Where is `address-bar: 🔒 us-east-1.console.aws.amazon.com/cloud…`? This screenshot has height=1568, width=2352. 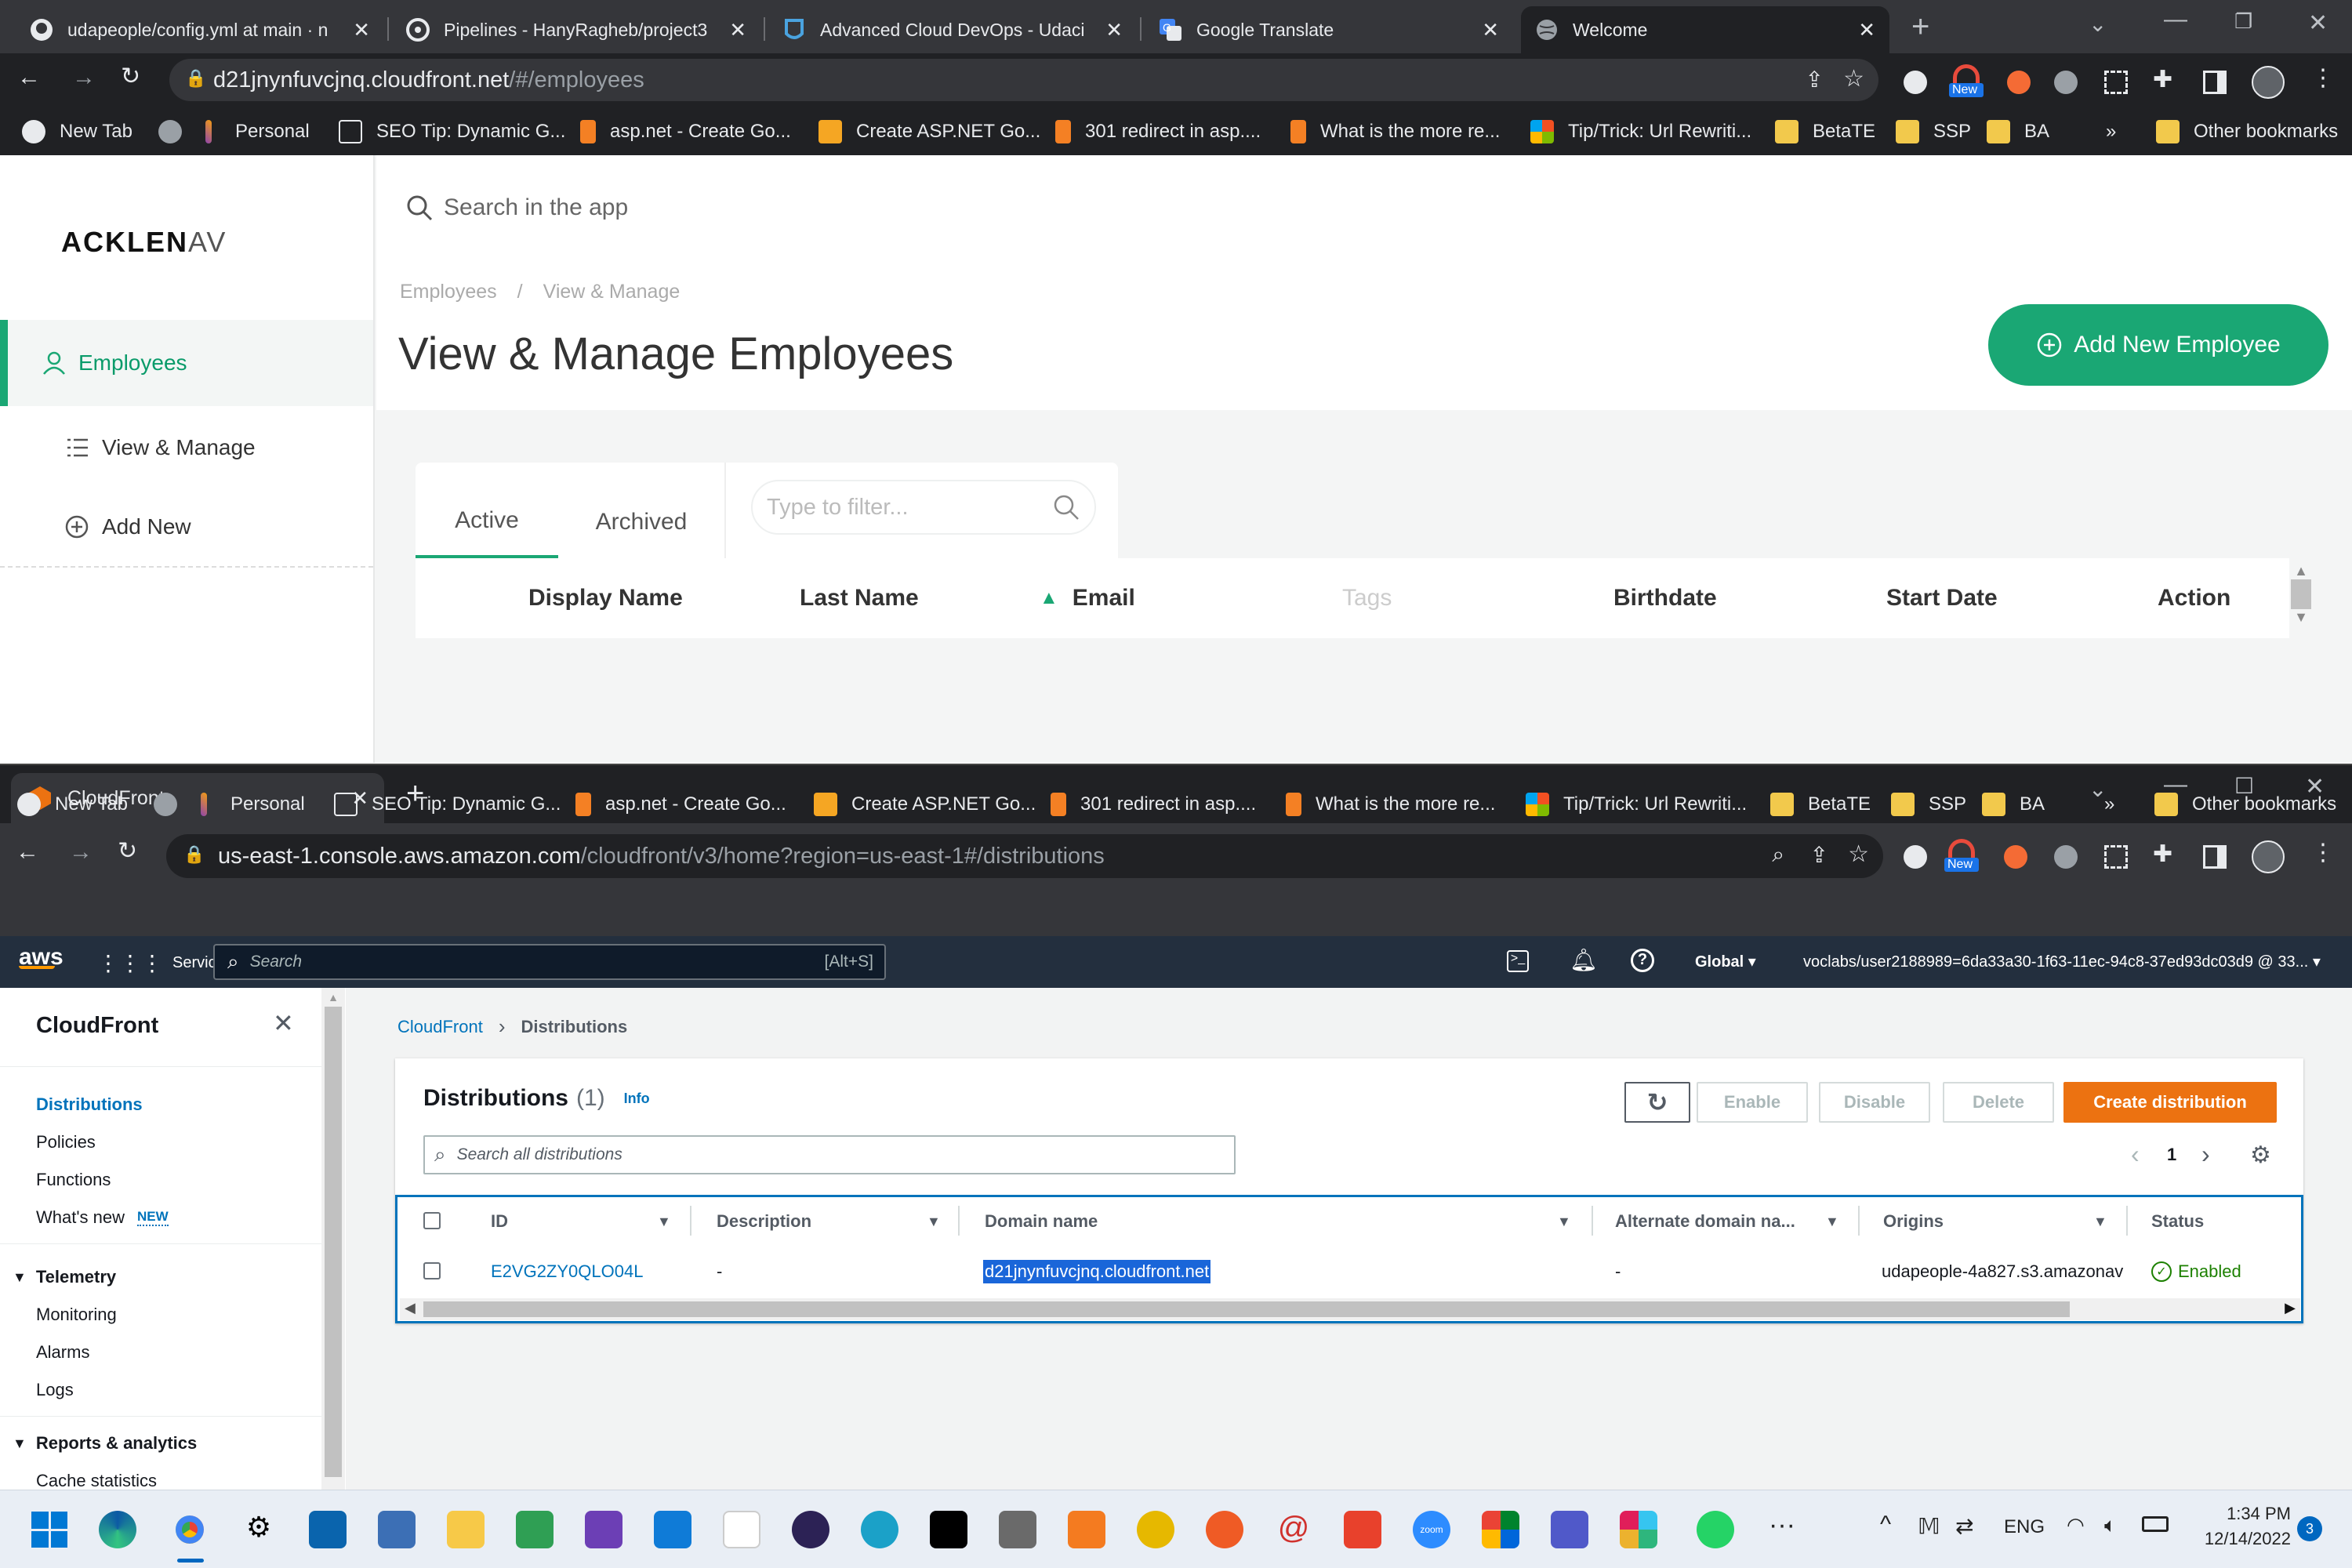
address-bar: 🔒 us-east-1.console.aws.amazon.com/cloud… is located at coordinates (1024, 856).